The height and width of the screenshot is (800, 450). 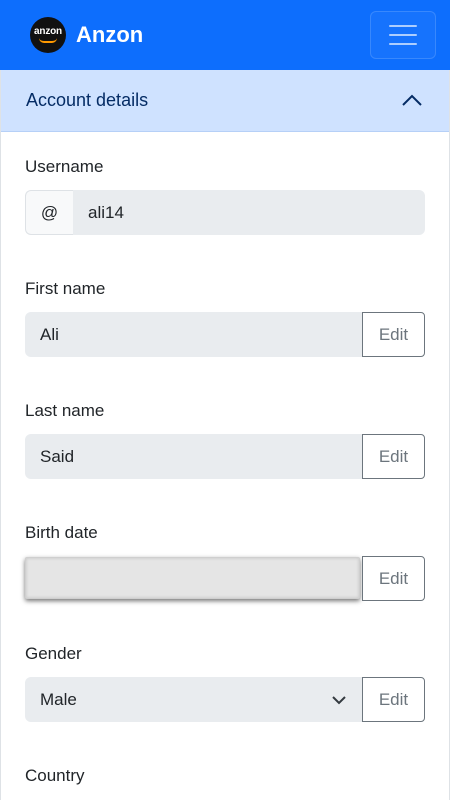 I want to click on last-name-input: Said, so click(x=193, y=456).